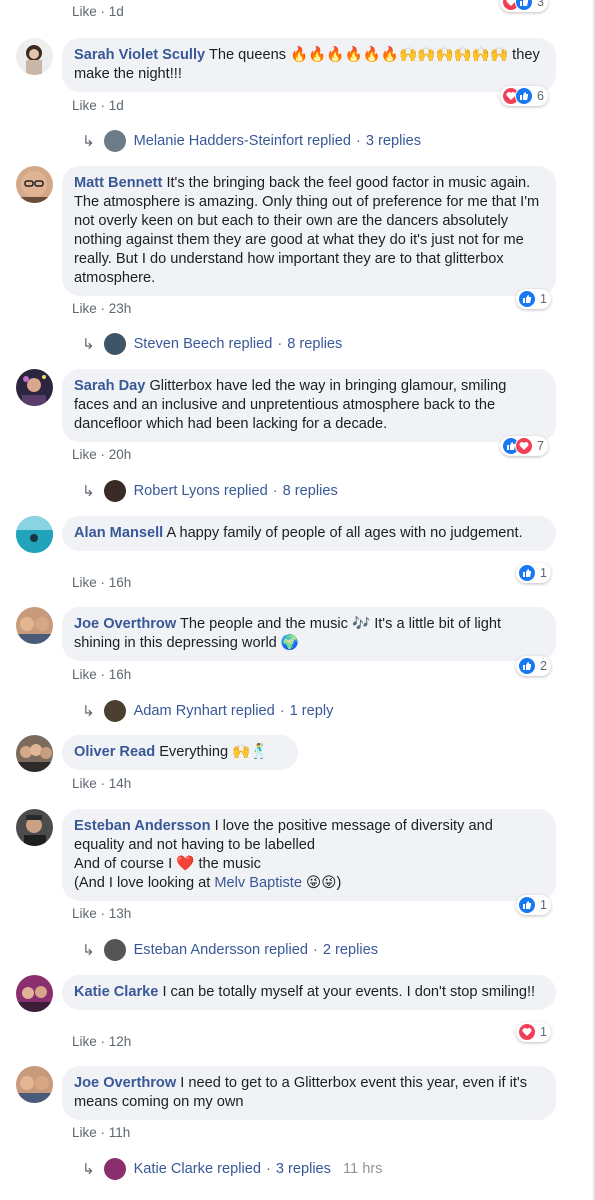  I want to click on comment-meta: Like · 14h, so click(102, 783).